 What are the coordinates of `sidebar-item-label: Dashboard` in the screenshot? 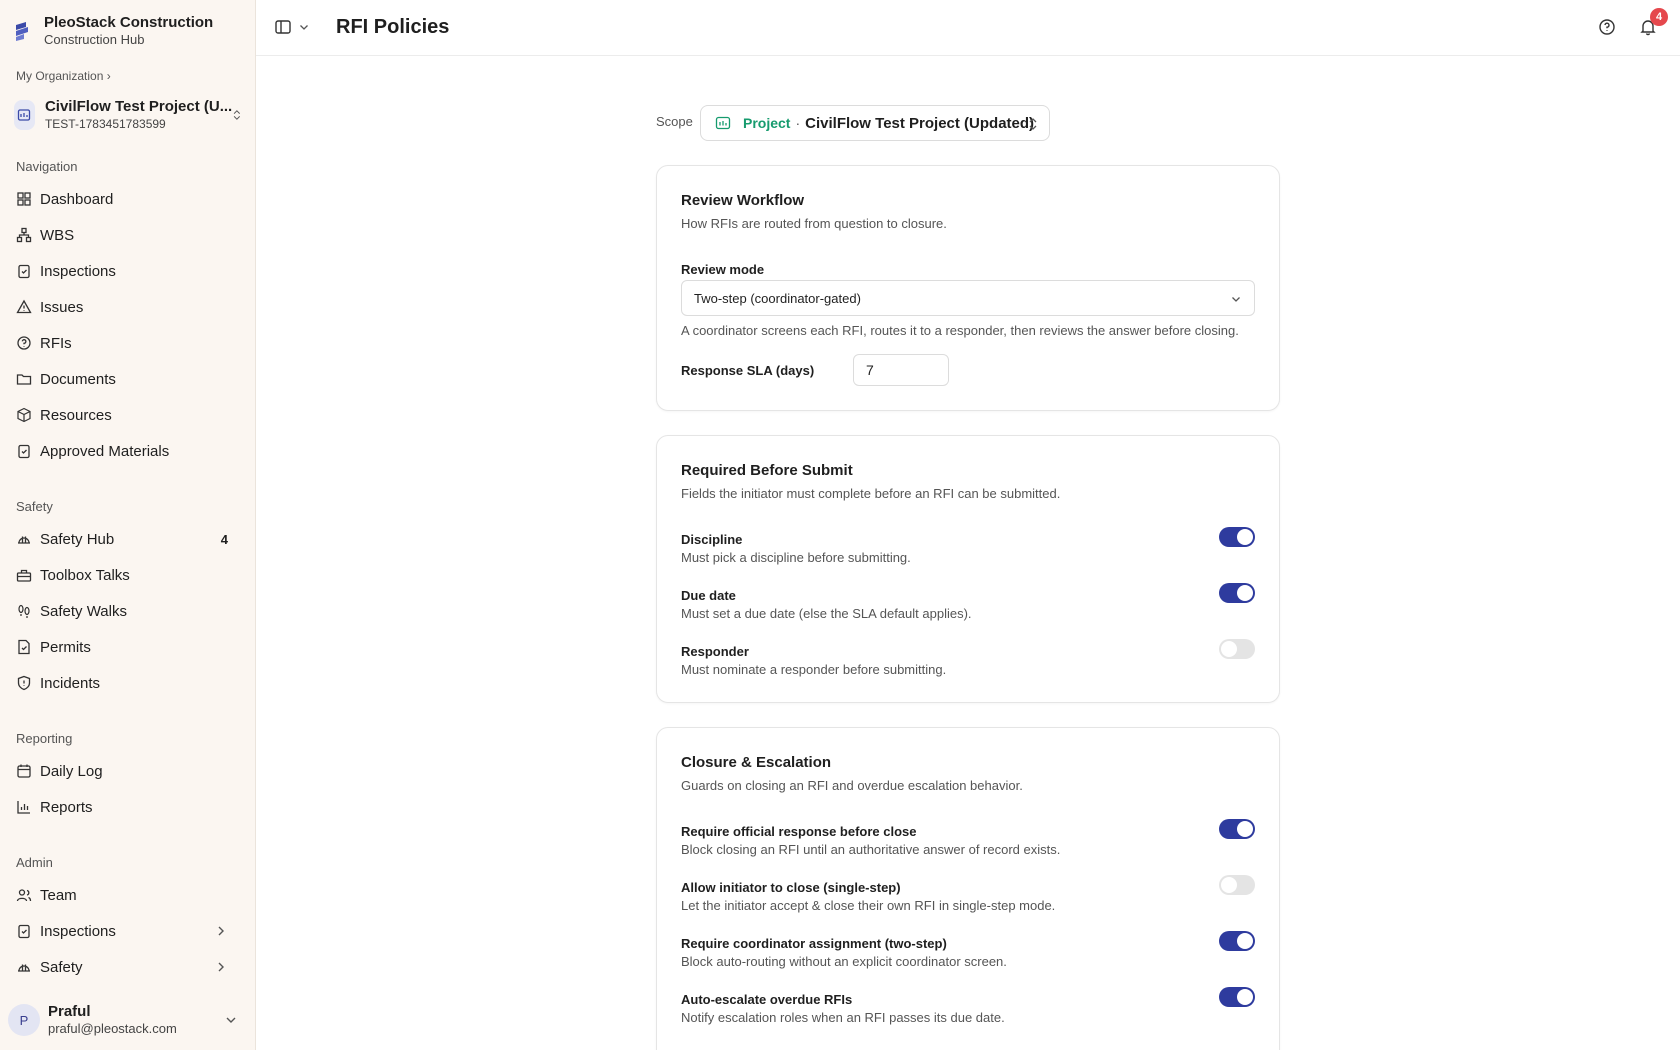 It's located at (77, 199).